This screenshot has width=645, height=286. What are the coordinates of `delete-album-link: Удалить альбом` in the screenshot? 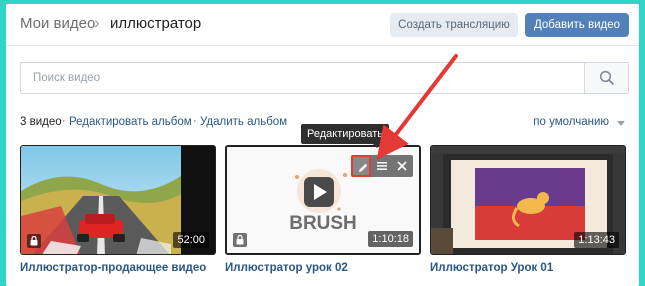 It's located at (243, 122).